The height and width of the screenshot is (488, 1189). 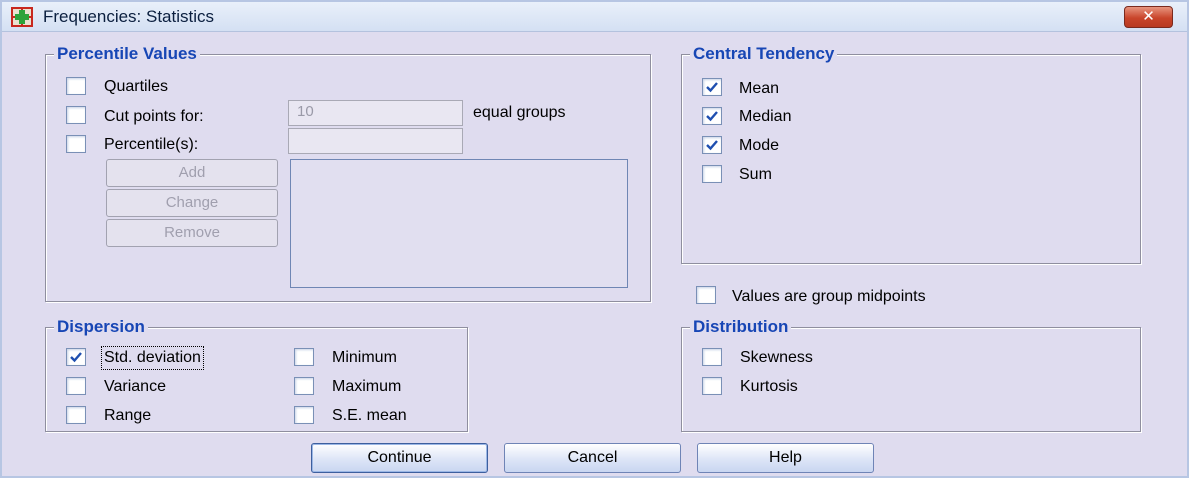 What do you see at coordinates (759, 89) in the screenshot?
I see `mean-label: Mean` at bounding box center [759, 89].